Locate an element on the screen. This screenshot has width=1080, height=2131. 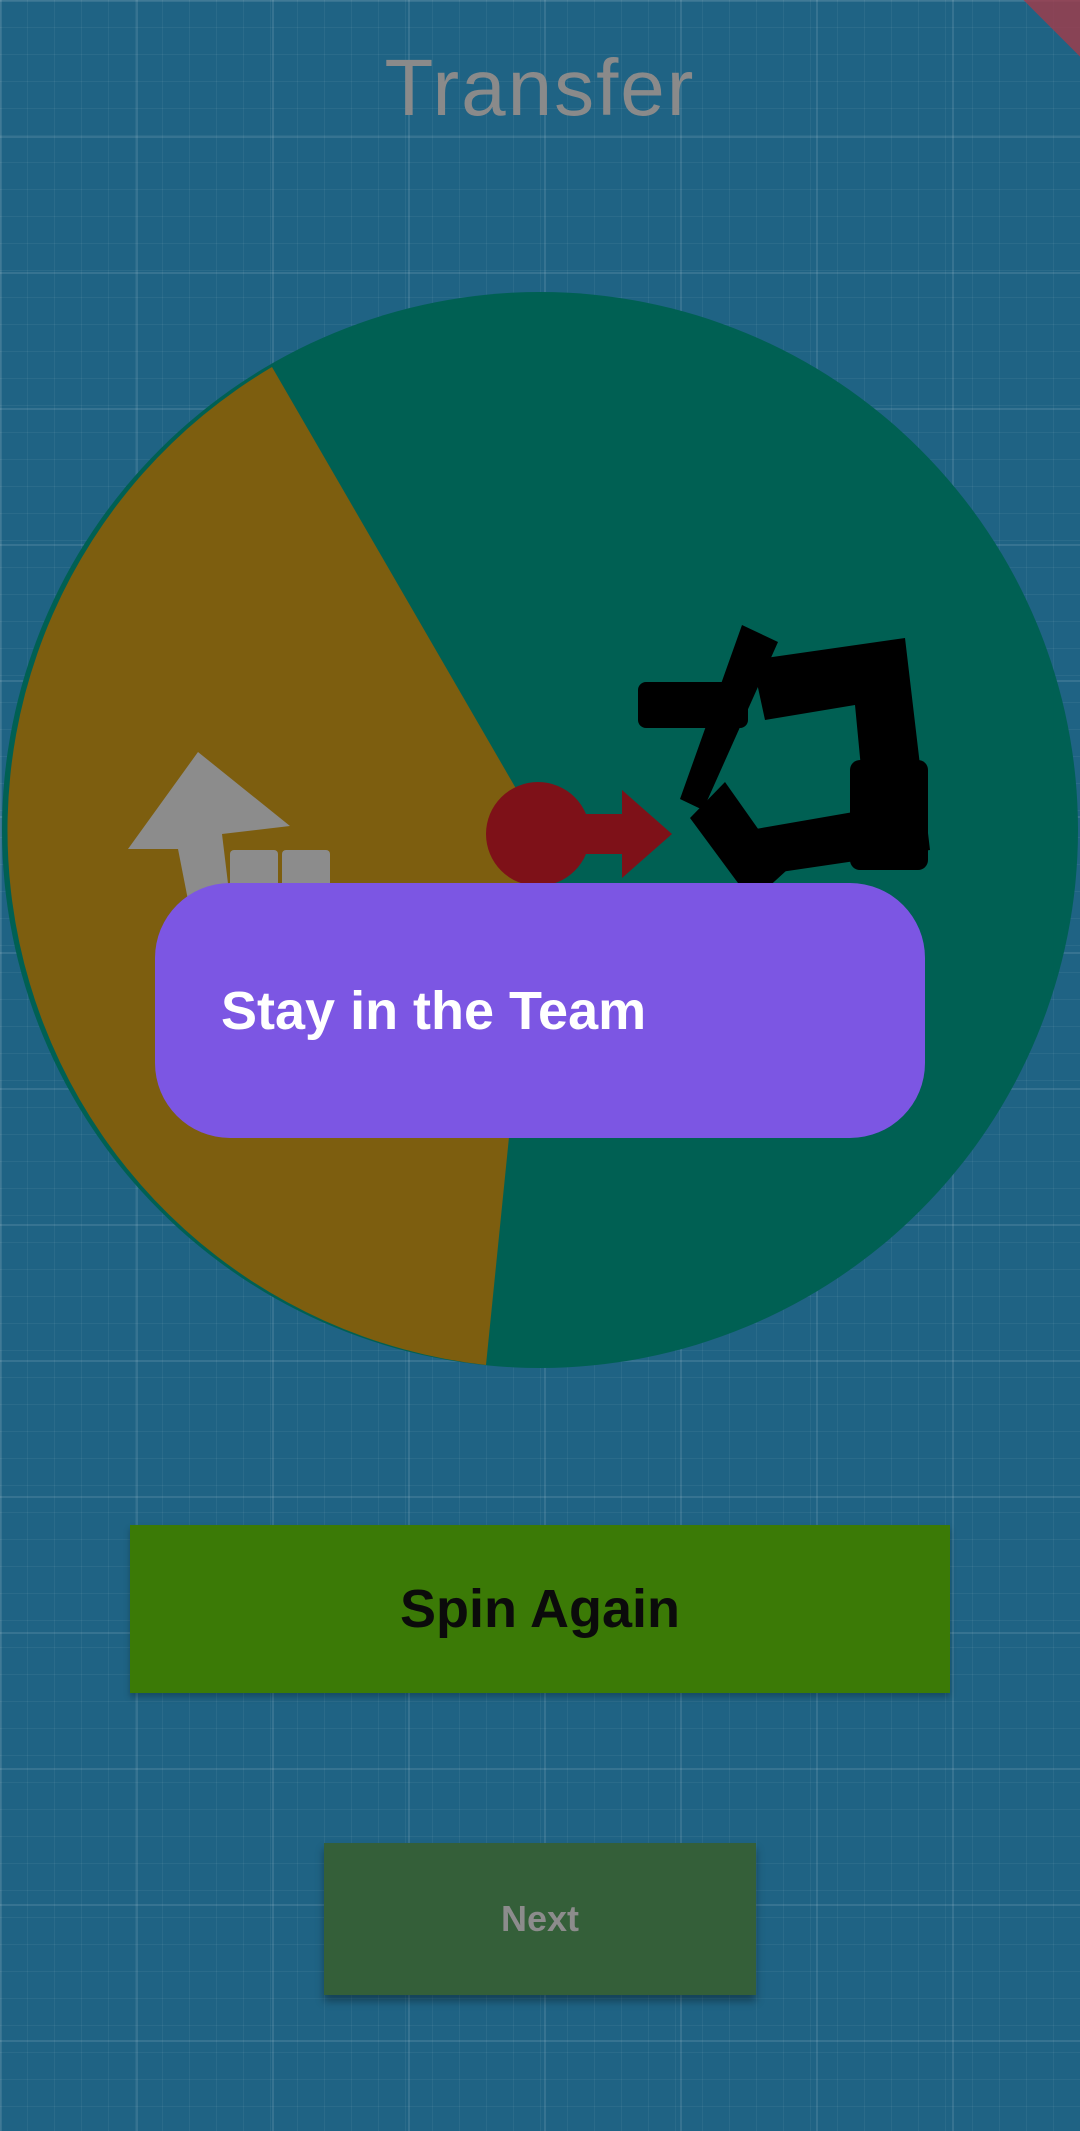
page-title: Transfer is located at coordinates (540, 87).